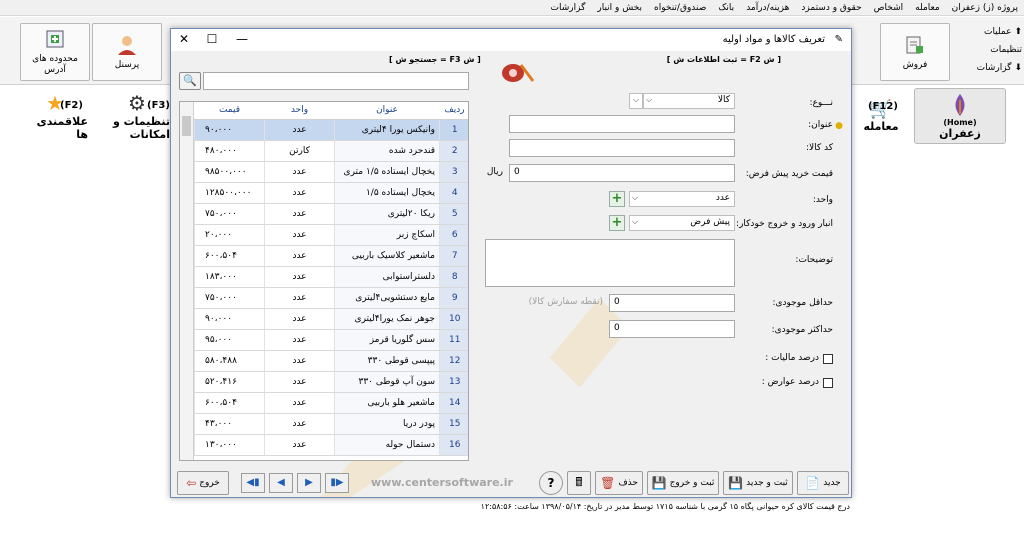  What do you see at coordinates (229, 111) in the screenshot?
I see `col-price: قیمت` at bounding box center [229, 111].